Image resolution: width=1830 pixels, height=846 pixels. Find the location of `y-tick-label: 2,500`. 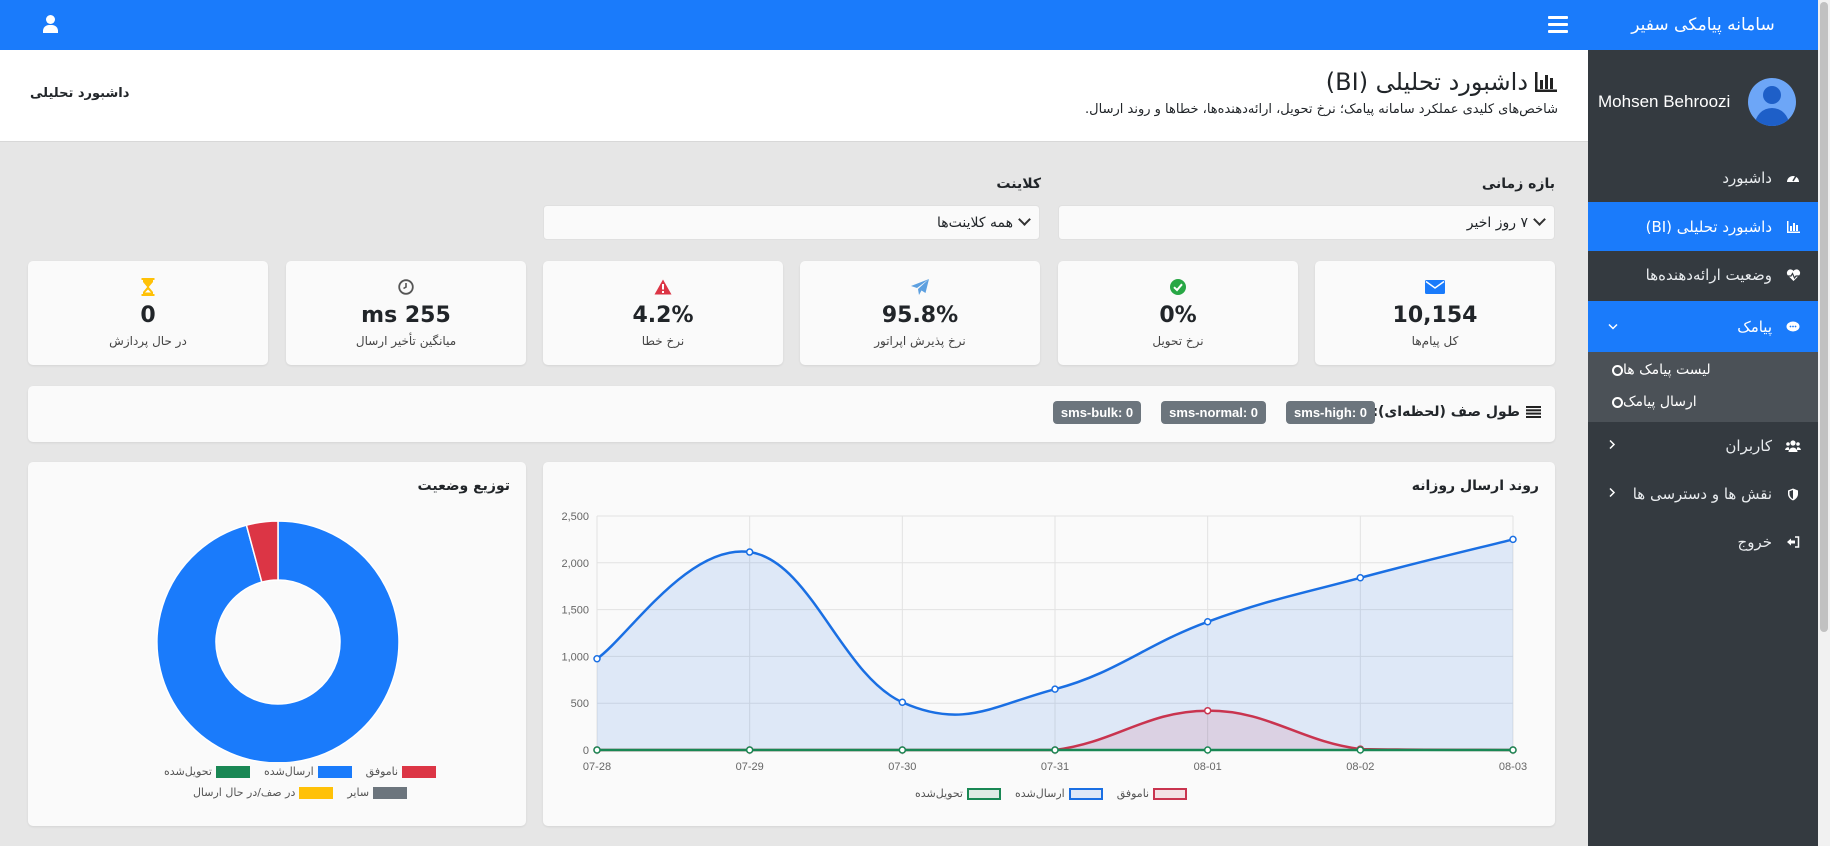

y-tick-label: 2,500 is located at coordinates (575, 517).